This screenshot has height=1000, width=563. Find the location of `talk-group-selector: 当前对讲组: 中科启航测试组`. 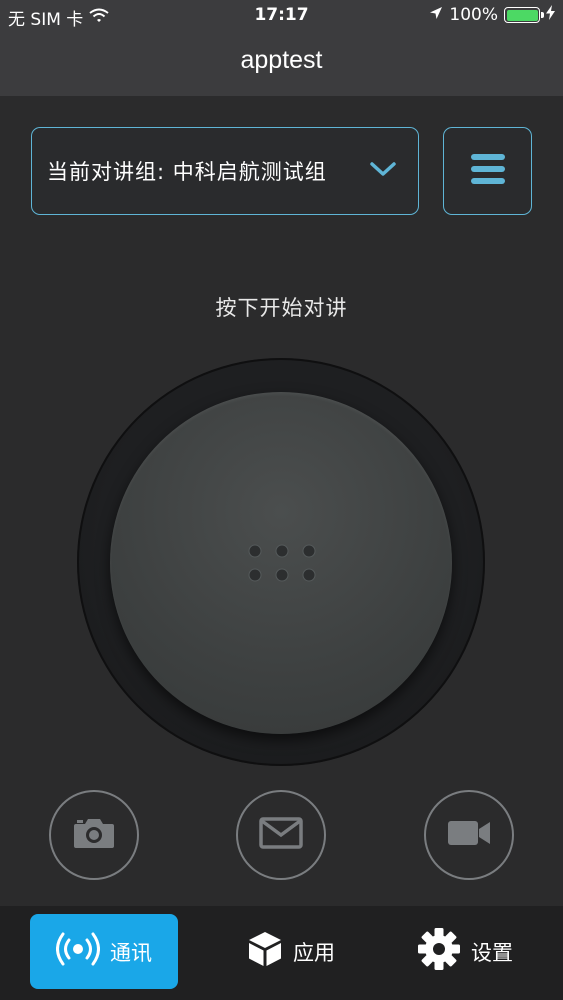

talk-group-selector: 当前对讲组: 中科启航测试组 is located at coordinates (225, 171).